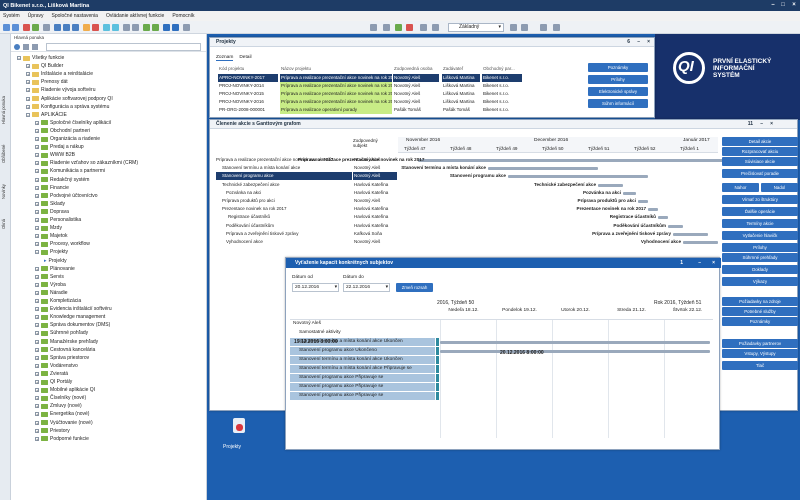 This screenshot has height=500, width=800. I want to click on search-input, so click(123, 47).